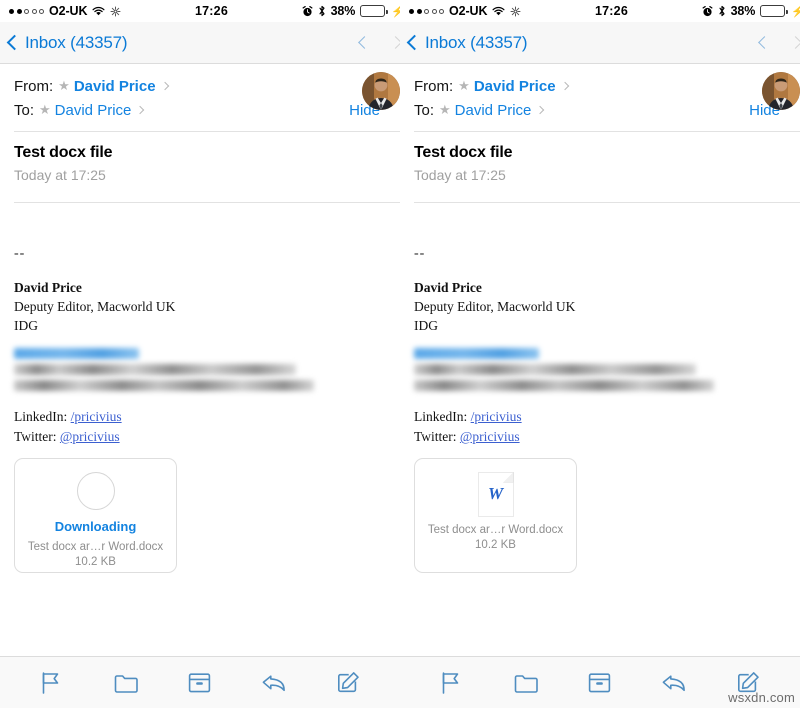 This screenshot has height=708, width=800. Describe the element at coordinates (448, 287) in the screenshot. I see `signature-name: David Price` at that location.